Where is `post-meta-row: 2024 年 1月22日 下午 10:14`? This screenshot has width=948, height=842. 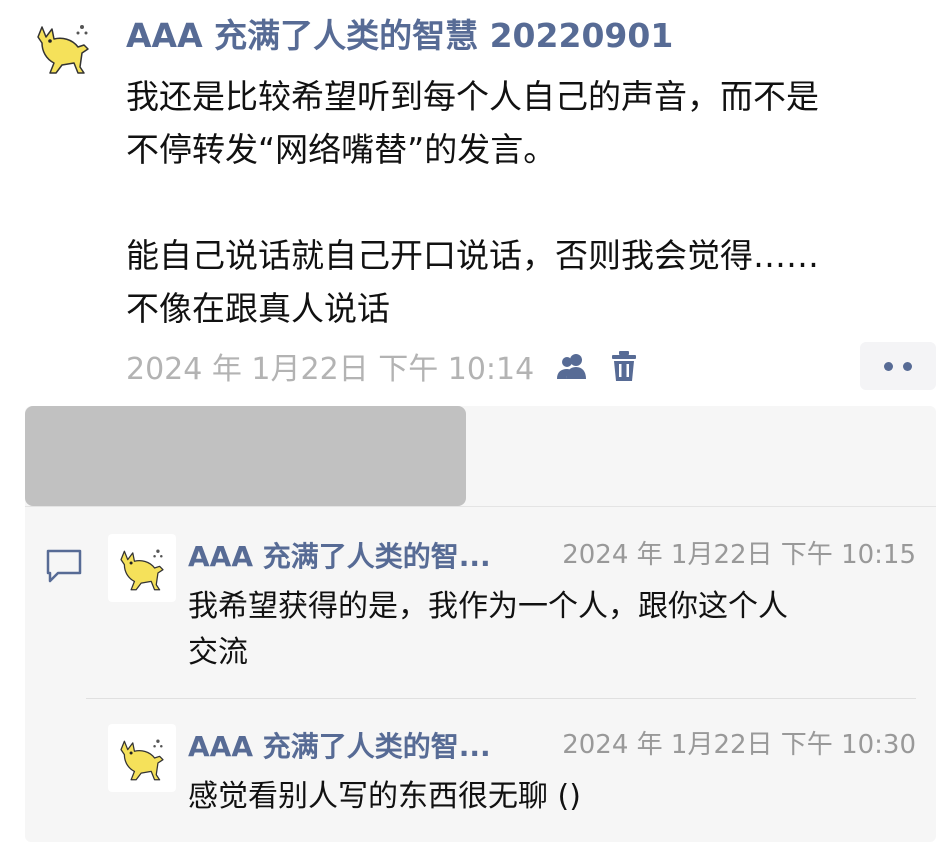
post-meta-row: 2024 年 1月22日 下午 10:14 is located at coordinates (382, 366).